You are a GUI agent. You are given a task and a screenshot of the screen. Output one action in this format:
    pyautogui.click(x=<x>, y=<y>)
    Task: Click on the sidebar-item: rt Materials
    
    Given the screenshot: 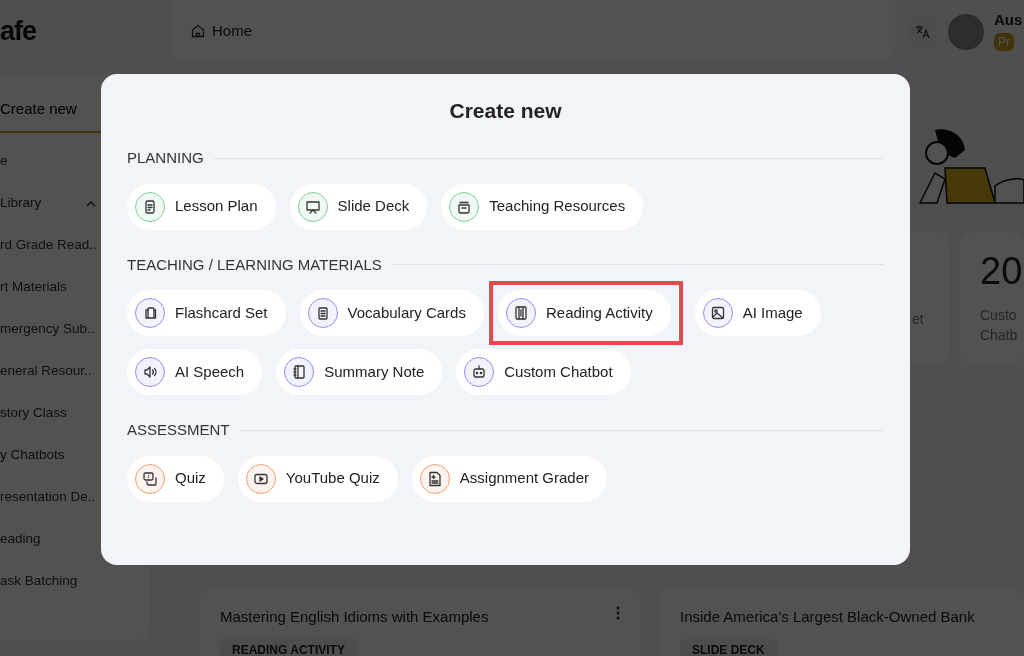 What is the action you would take?
    pyautogui.click(x=33, y=287)
    